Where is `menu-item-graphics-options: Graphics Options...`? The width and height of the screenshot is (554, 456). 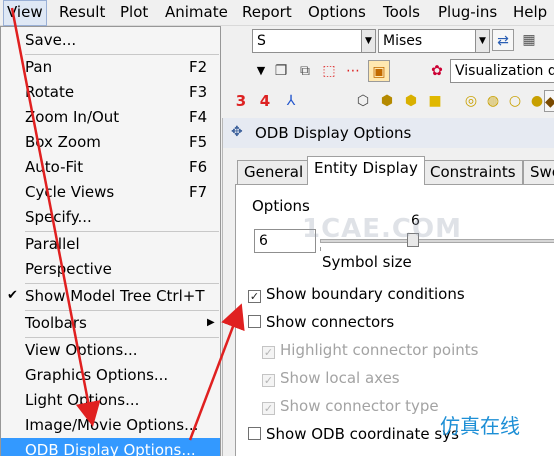 menu-item-graphics-options: Graphics Options... is located at coordinates (110, 375).